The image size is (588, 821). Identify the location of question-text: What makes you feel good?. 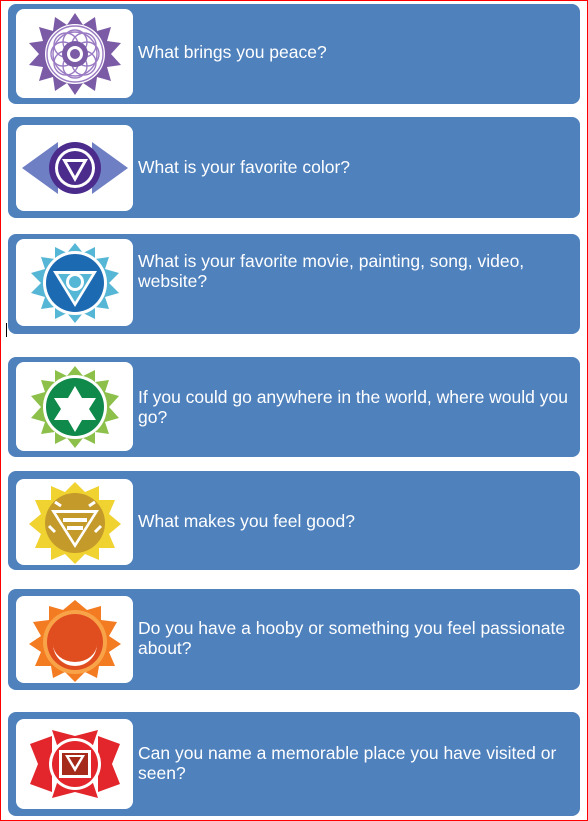
(246, 521).